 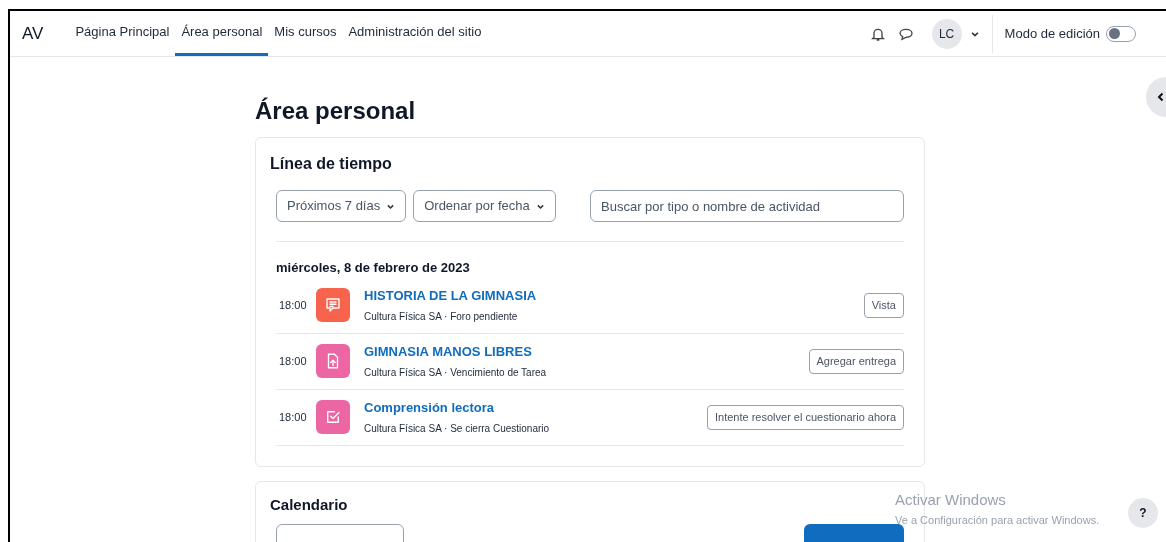 I want to click on user-avatar: LC, so click(x=946, y=33).